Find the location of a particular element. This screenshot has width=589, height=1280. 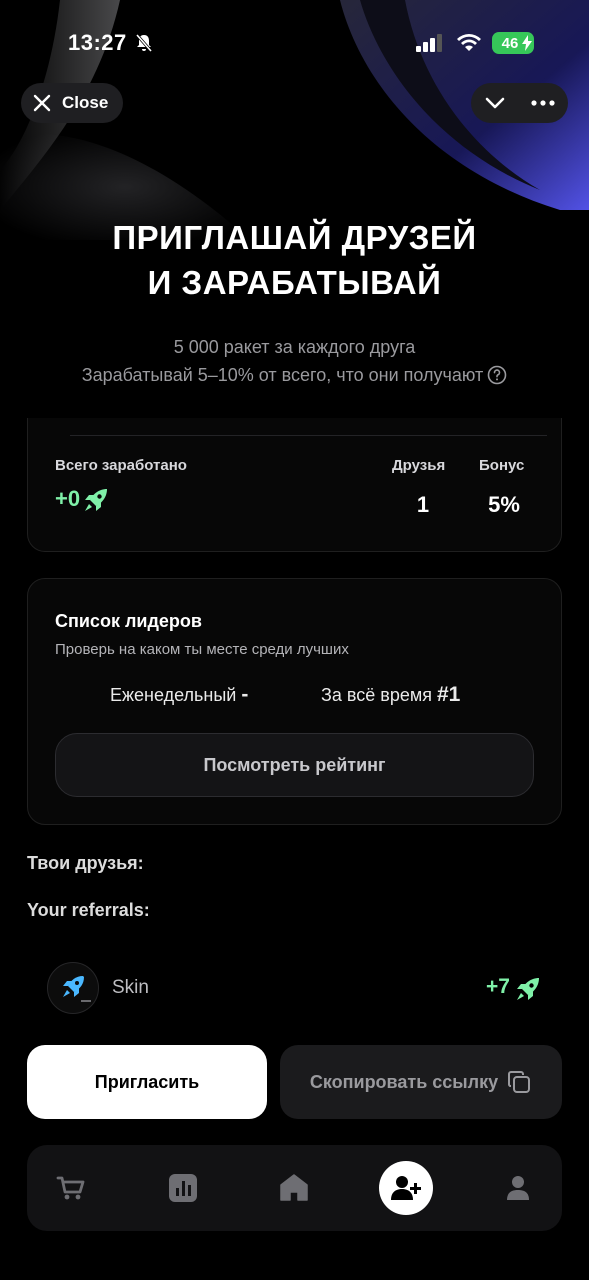

chevron-down-icon is located at coordinates (495, 103).